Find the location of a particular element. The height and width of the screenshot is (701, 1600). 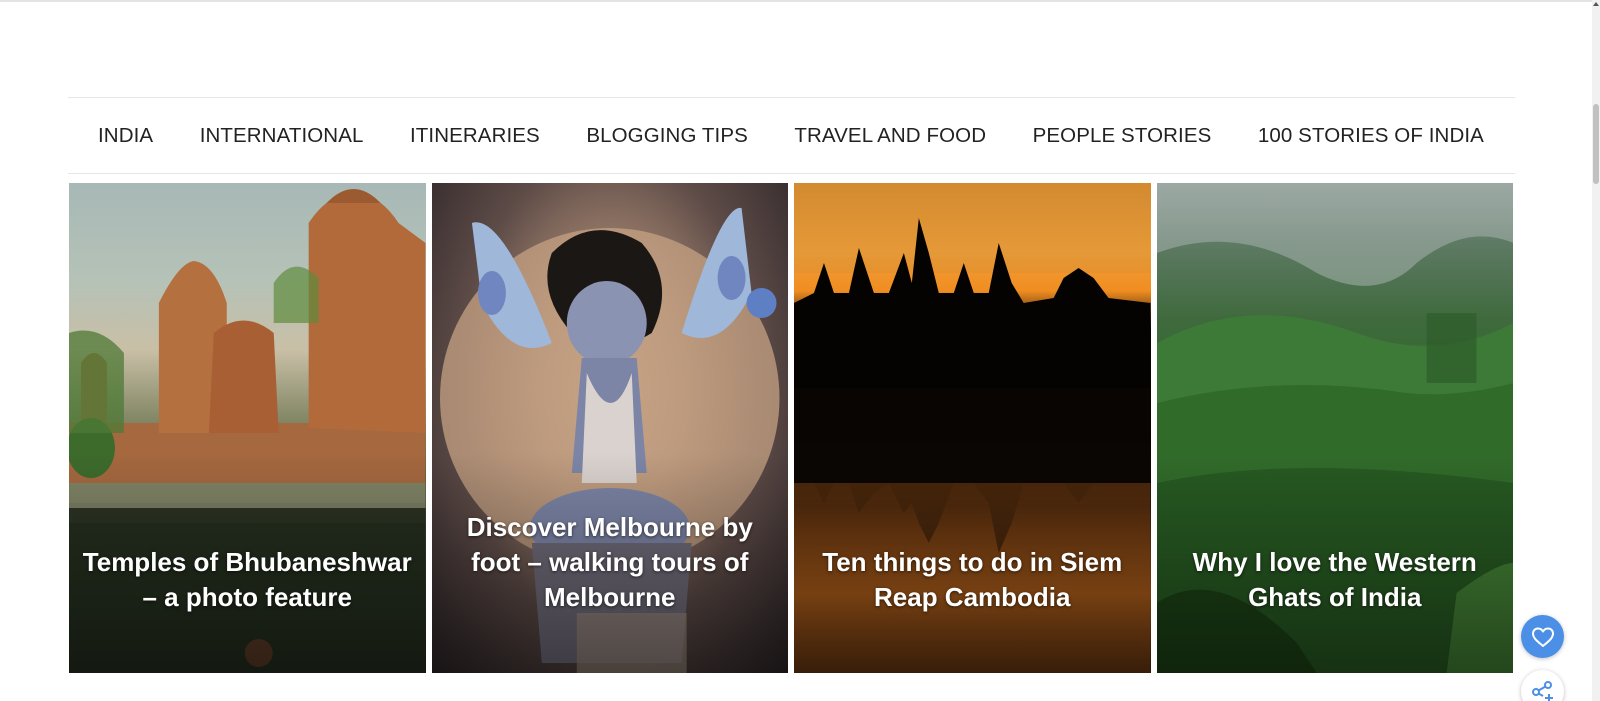

nav-item-international: INTERNATIONAL is located at coordinates (282, 136).